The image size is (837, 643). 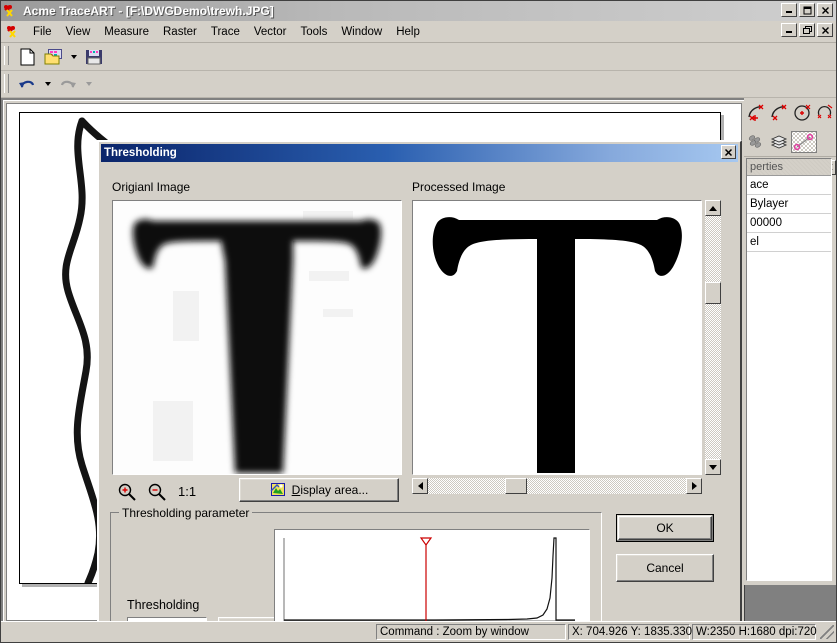 I want to click on open-file-dropdown, so click(x=73, y=56).